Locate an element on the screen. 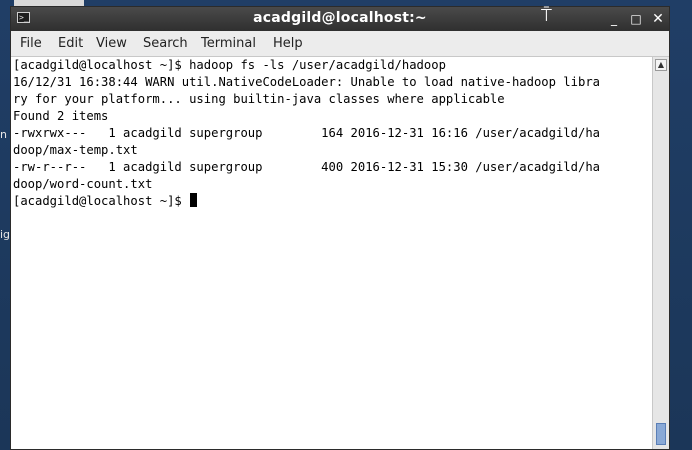  prompt-text: [acadgild@localhost ~]$ is located at coordinates (101, 201).